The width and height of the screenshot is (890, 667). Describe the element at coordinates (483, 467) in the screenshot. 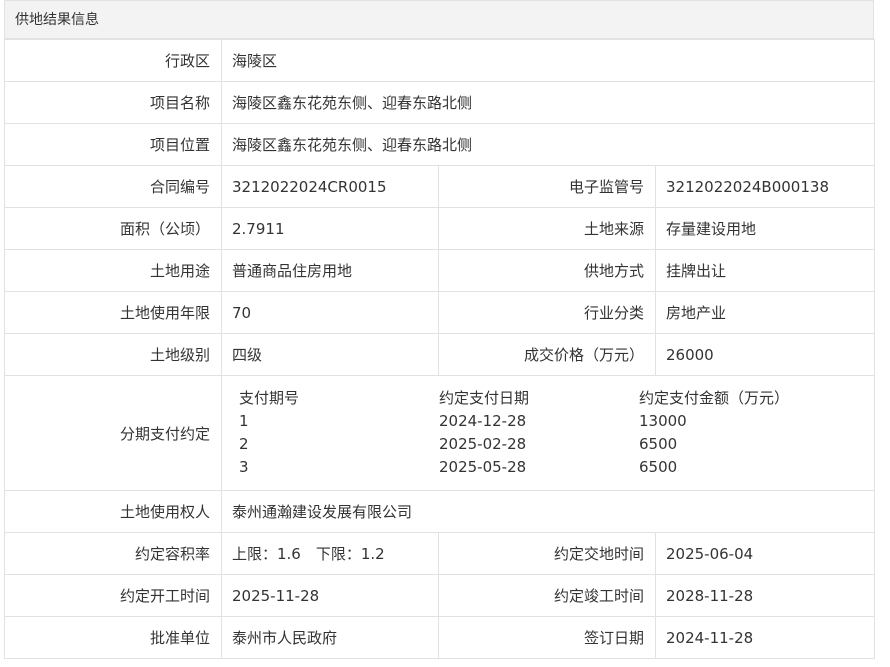

I see `installment-date: 2025-05-28` at that location.